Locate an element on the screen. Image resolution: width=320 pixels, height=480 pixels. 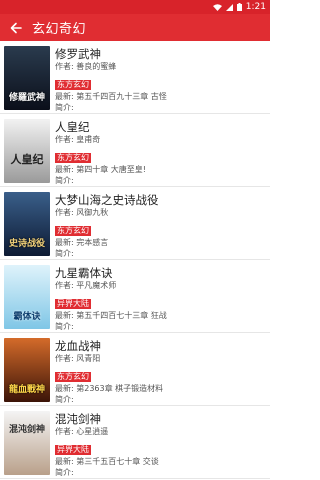
book-title: 九星霸体诀 is located at coordinates (84, 273).